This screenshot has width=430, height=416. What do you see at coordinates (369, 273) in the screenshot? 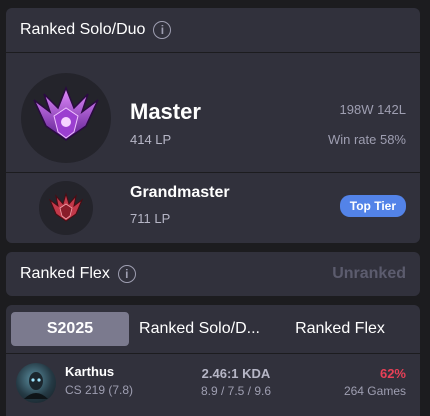
I see `flex-status: Unranked` at bounding box center [369, 273].